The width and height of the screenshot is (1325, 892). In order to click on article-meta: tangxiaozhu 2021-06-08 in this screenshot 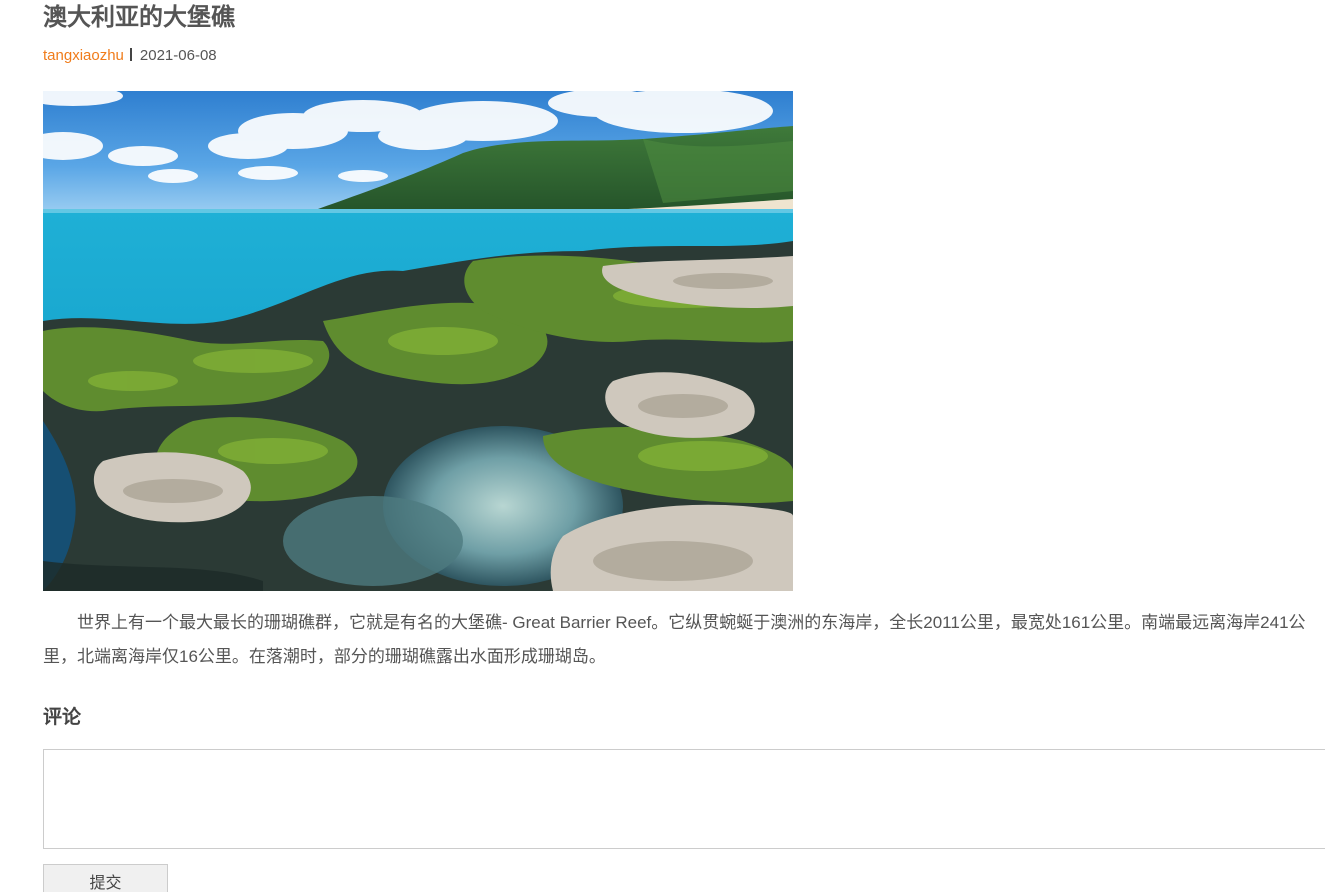, I will do `click(130, 56)`.